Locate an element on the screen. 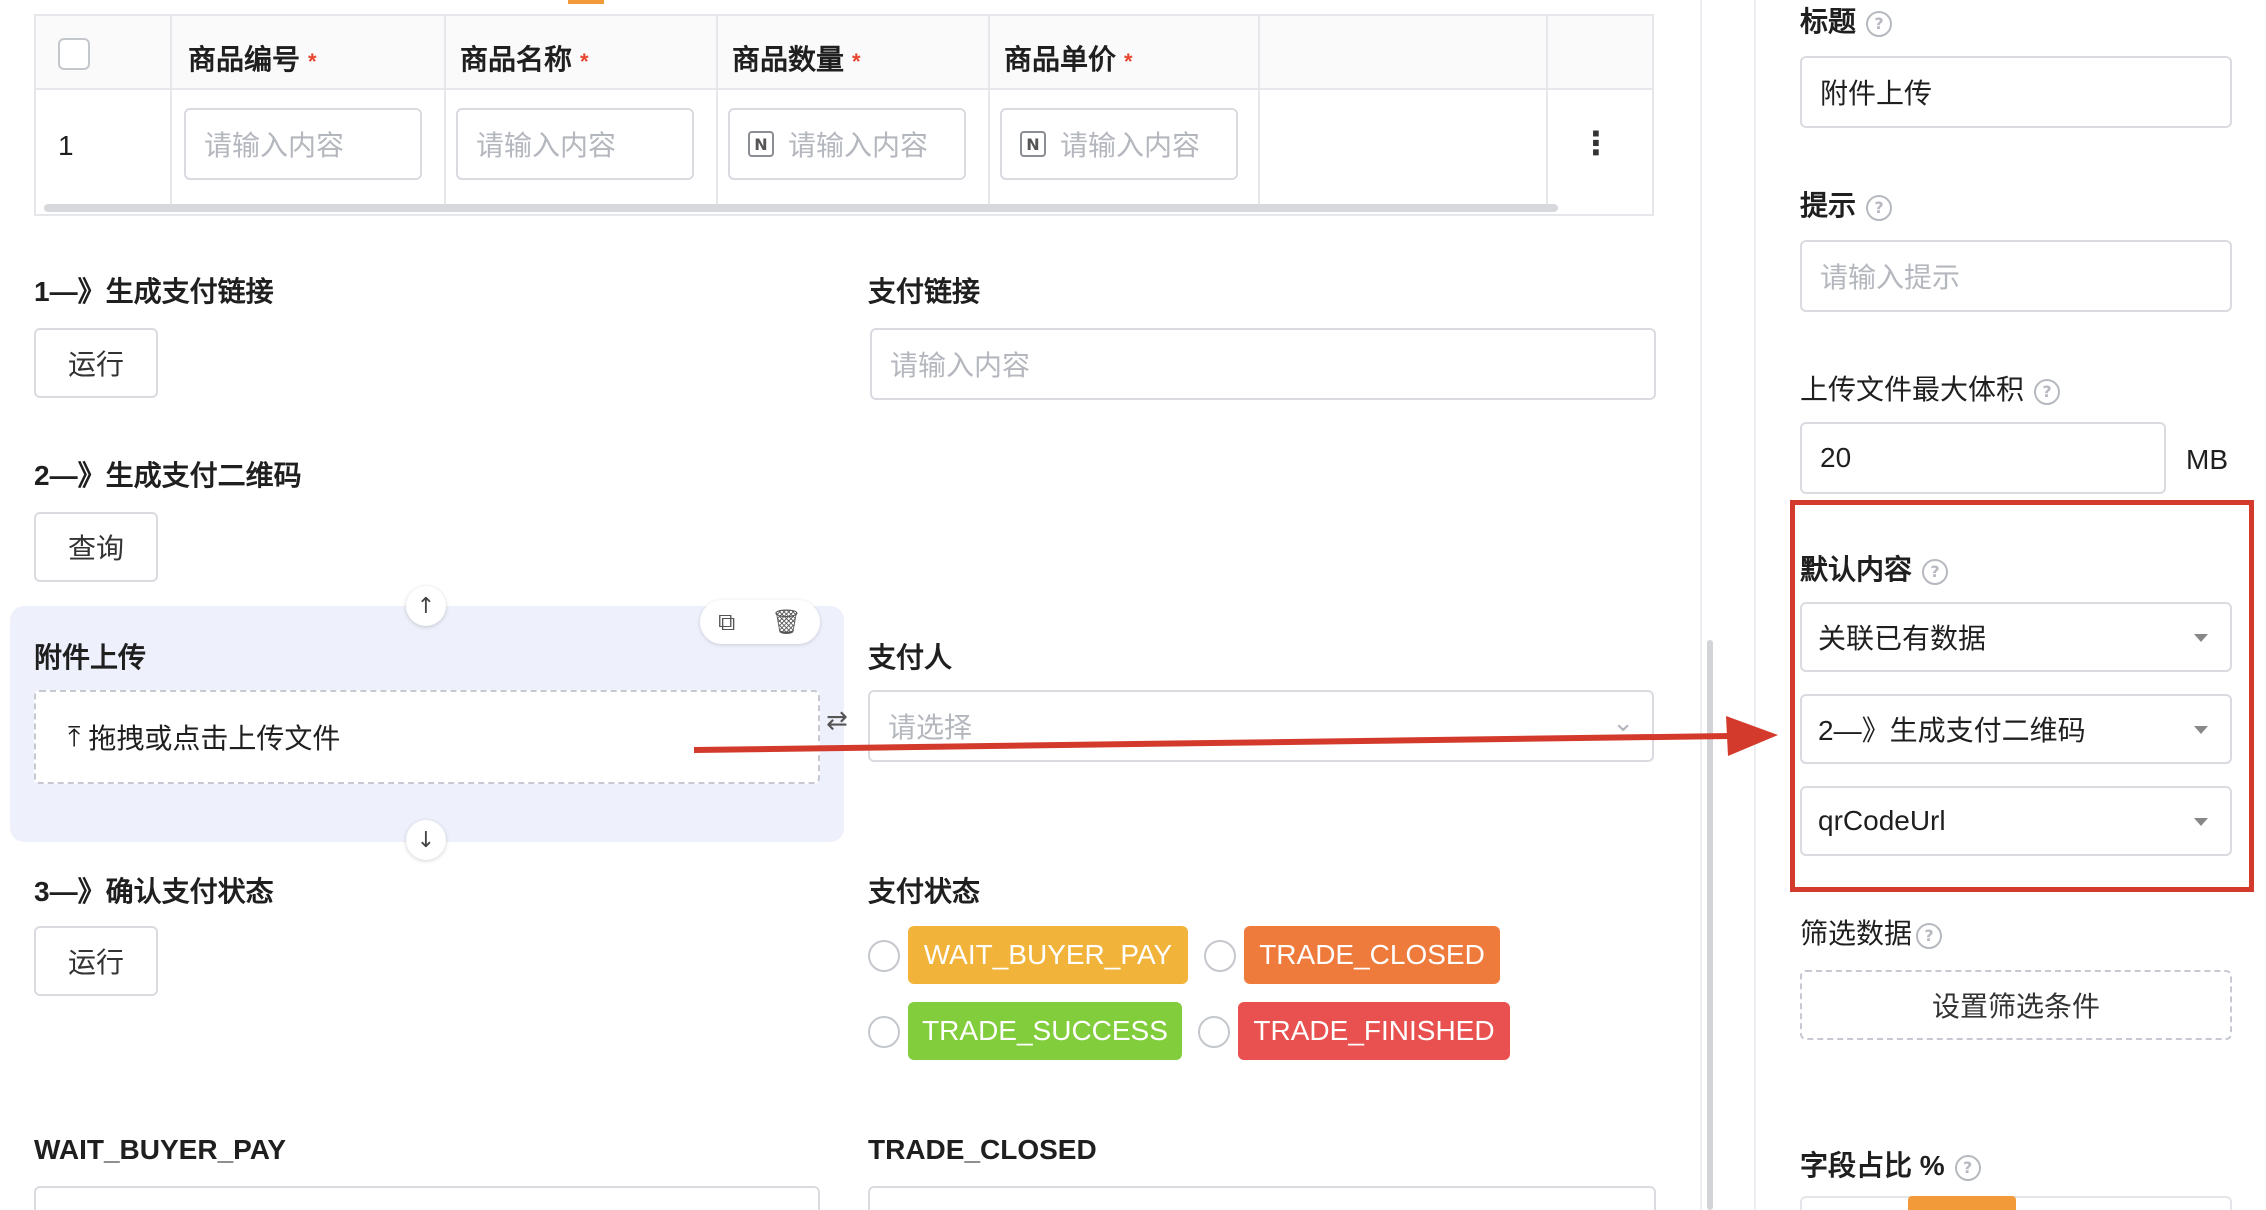  annotation-arrow is located at coordinates (1235, 736).